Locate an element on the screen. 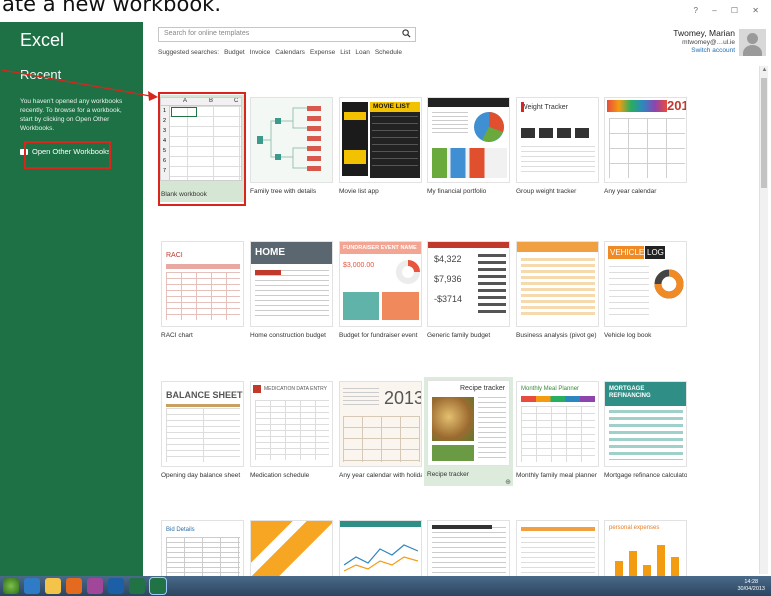  template-weight-tracker: Weight Tracker Group weight tracker is located at coordinates (557, 146).